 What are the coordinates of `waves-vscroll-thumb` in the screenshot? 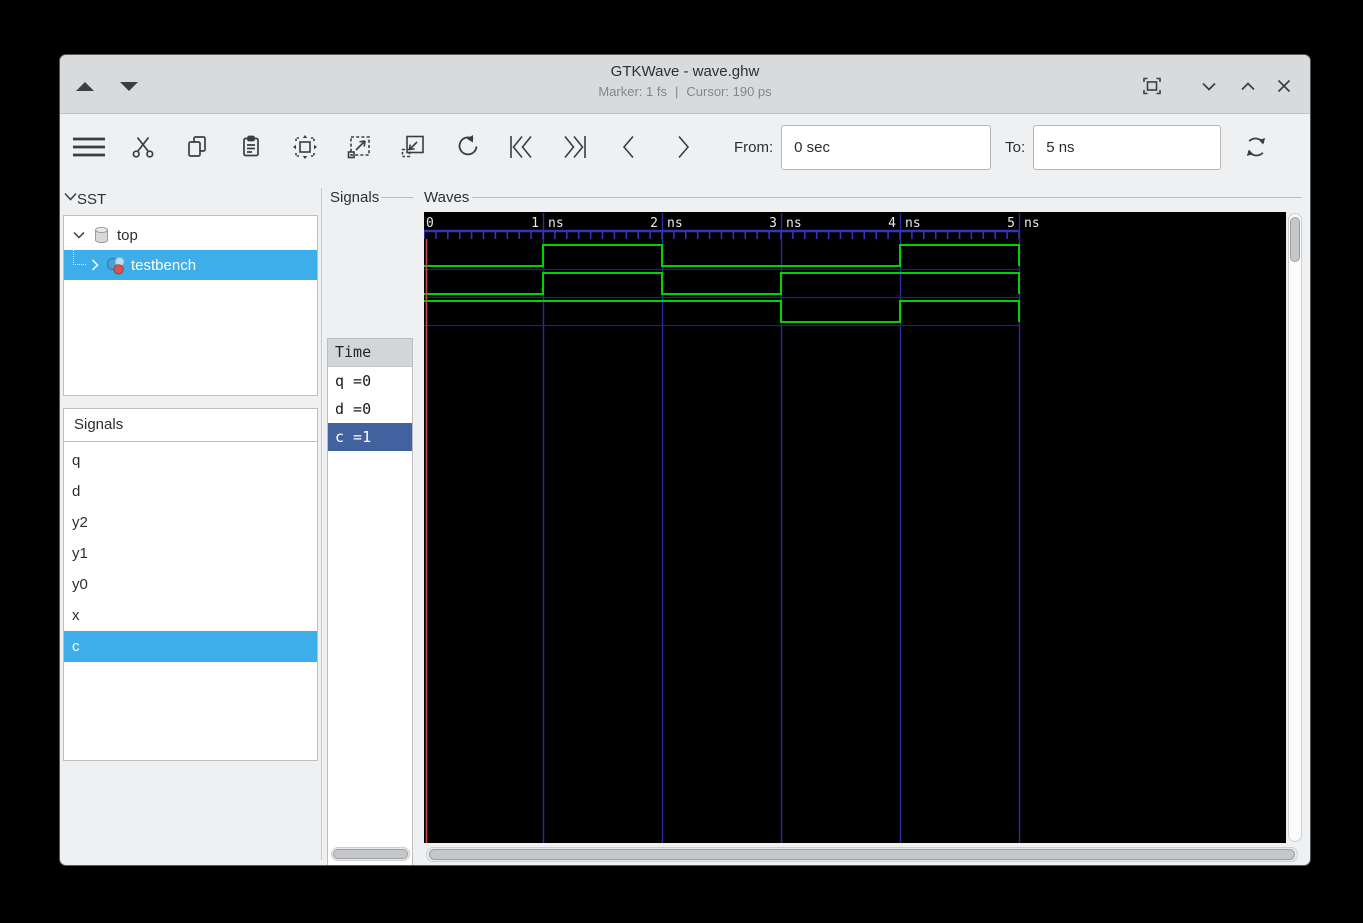 It's located at (1295, 239).